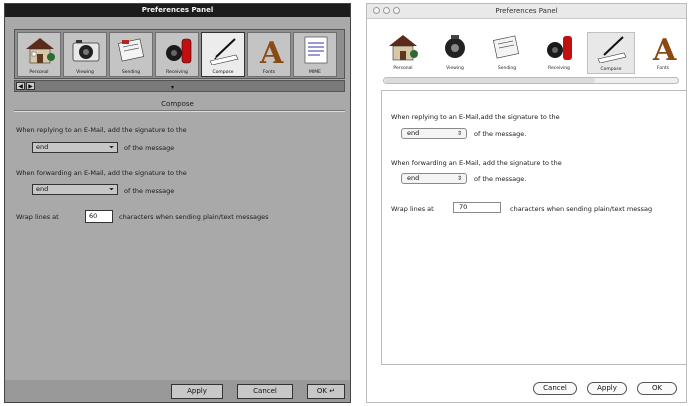 The height and width of the screenshot is (406, 689). I want to click on document-icon, so click(316, 50).